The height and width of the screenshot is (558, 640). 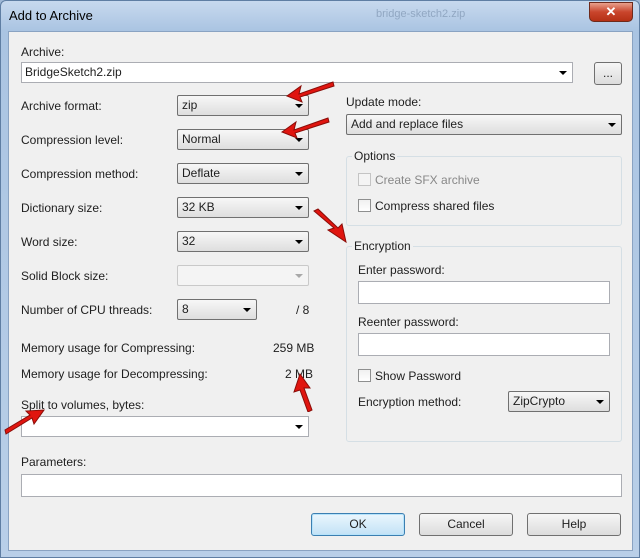 What do you see at coordinates (243, 241) in the screenshot?
I see `word-size-select: 32` at bounding box center [243, 241].